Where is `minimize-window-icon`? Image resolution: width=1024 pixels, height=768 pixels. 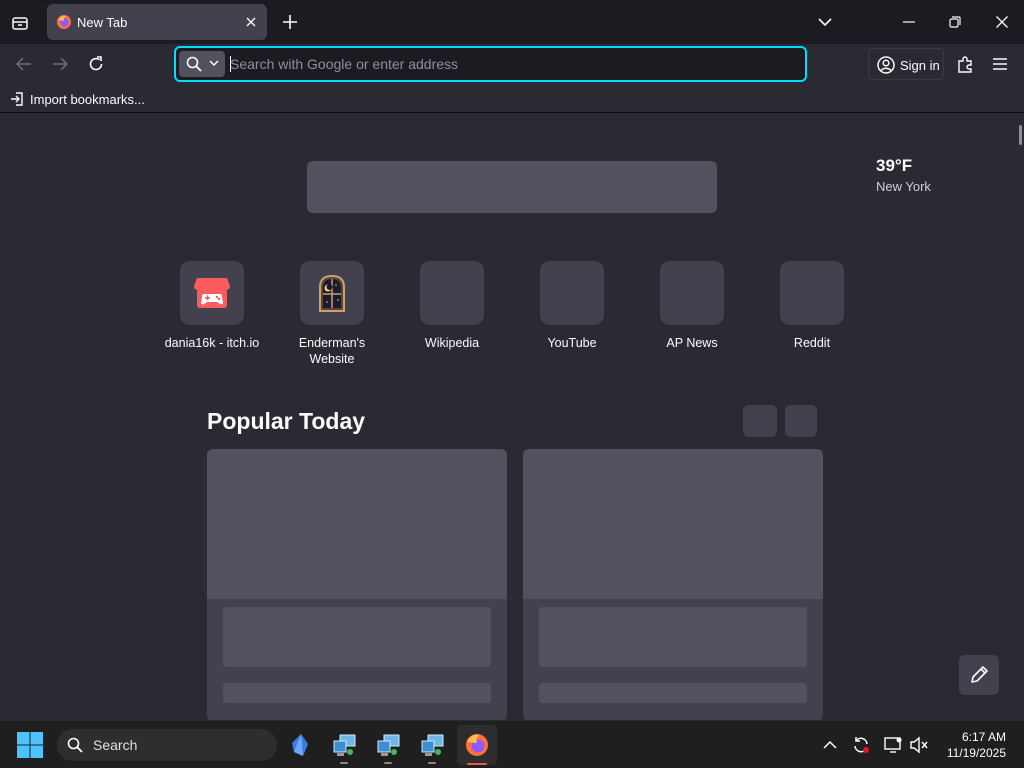 minimize-window-icon is located at coordinates (909, 22).